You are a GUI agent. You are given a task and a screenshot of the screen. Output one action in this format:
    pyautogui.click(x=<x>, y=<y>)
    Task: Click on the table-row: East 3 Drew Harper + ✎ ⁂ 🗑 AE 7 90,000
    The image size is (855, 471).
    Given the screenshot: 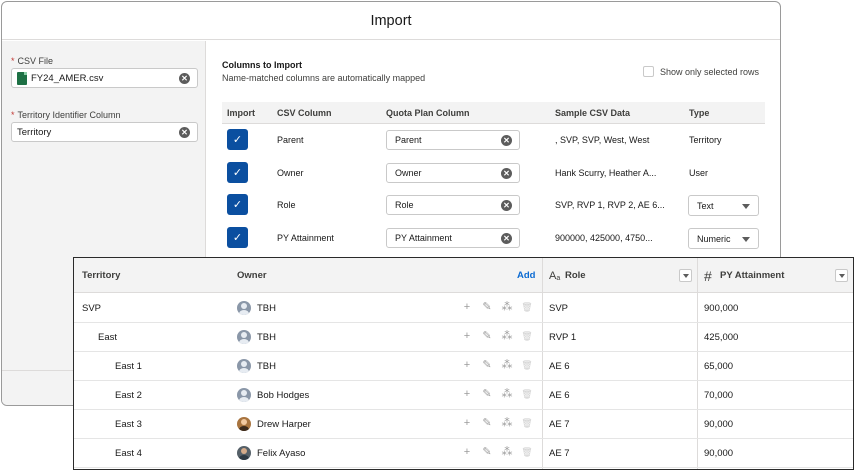 What is the action you would take?
    pyautogui.click(x=463, y=424)
    